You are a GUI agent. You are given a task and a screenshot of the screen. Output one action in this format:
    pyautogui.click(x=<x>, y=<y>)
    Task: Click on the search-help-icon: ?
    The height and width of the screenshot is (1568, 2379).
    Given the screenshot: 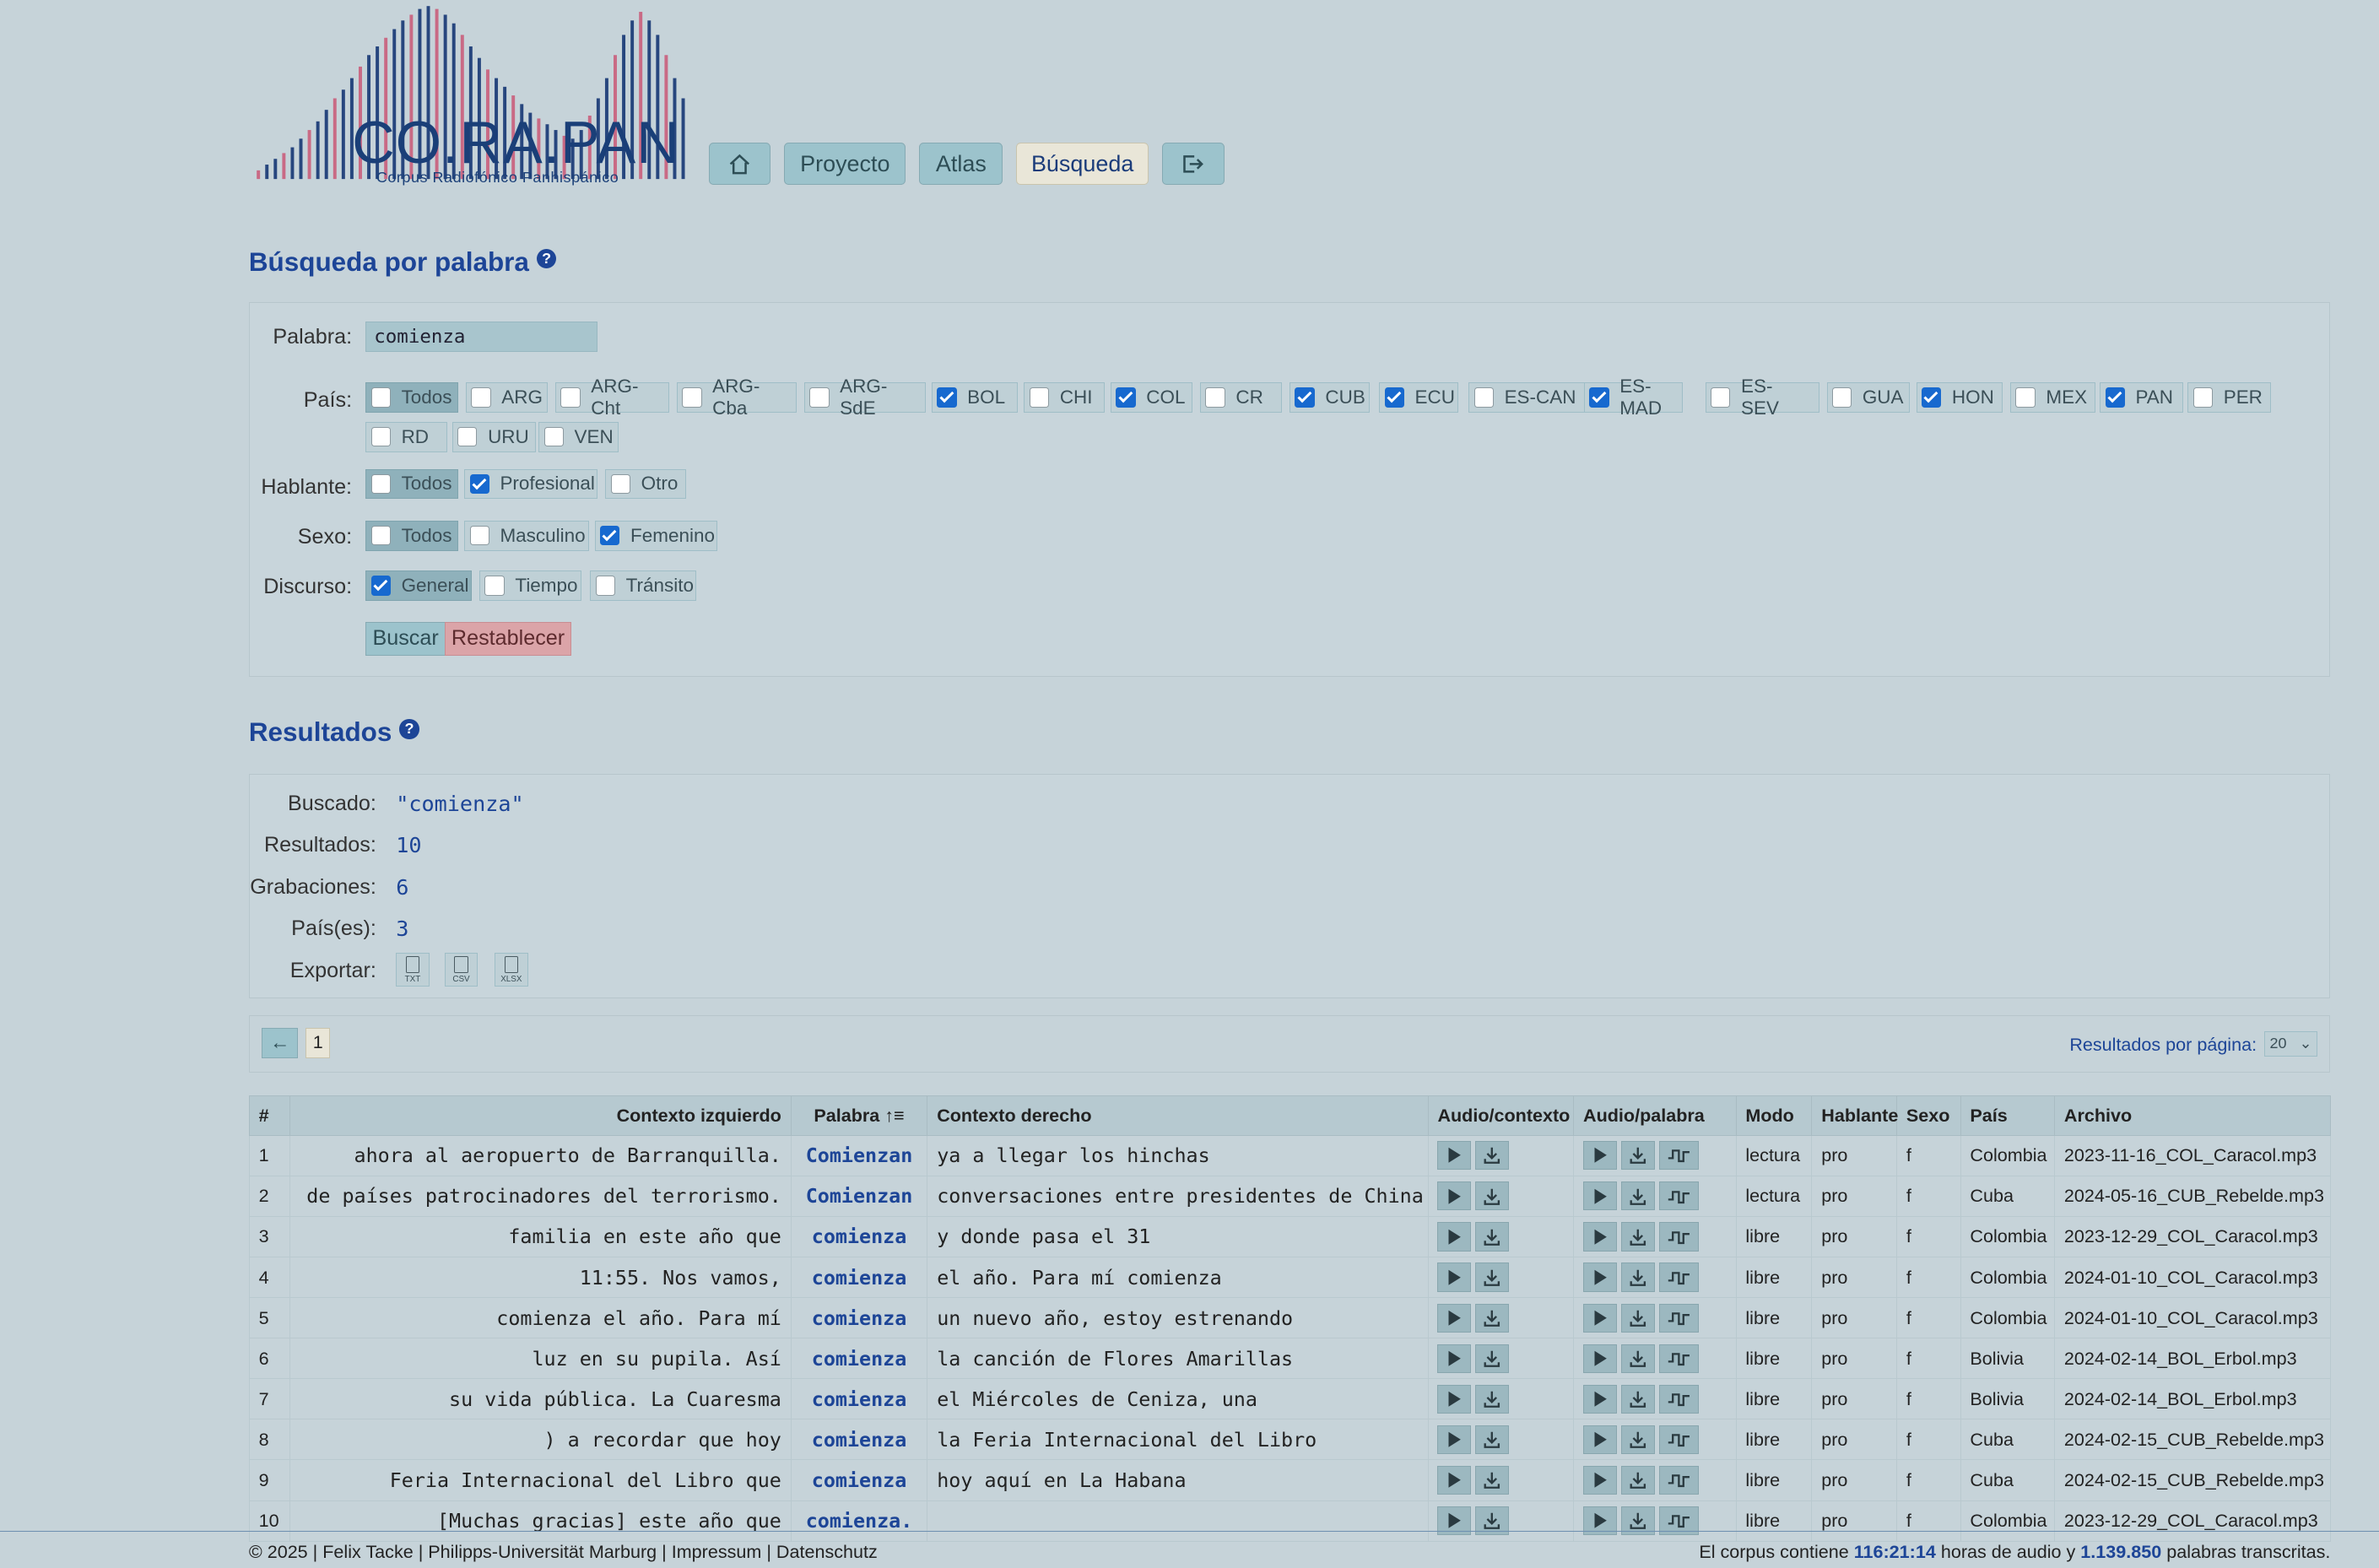 What is the action you would take?
    pyautogui.click(x=546, y=258)
    